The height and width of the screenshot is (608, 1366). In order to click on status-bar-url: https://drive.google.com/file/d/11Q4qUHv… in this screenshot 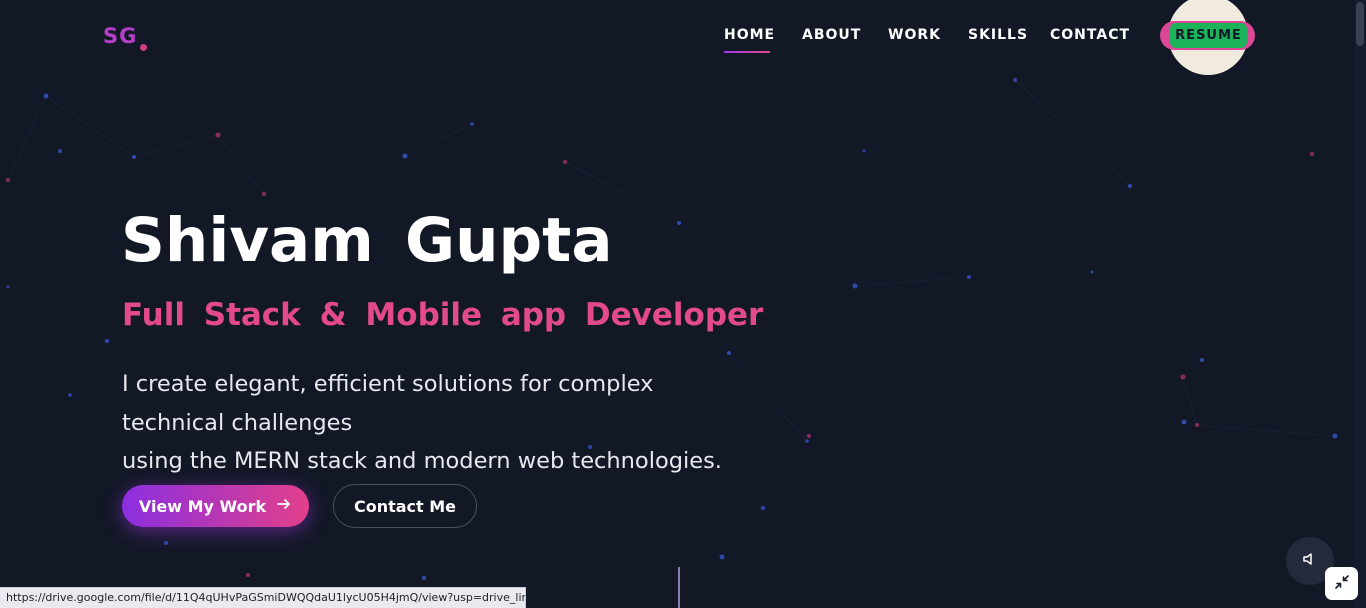, I will do `click(263, 597)`.